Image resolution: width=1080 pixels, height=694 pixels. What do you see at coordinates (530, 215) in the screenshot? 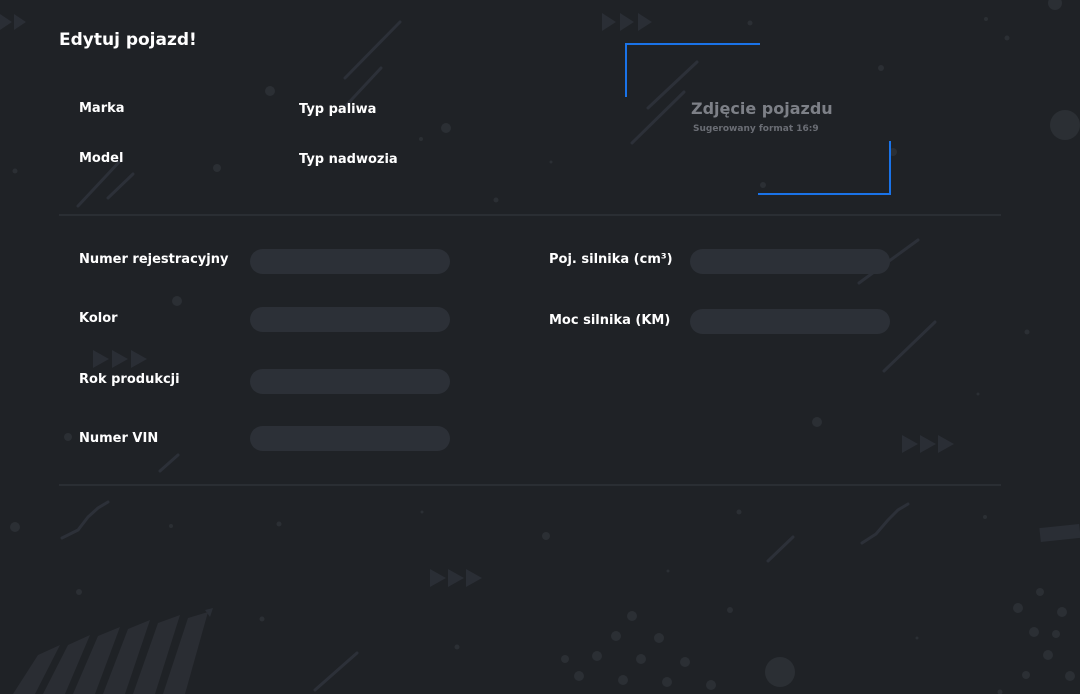
I see `section-divider-top` at bounding box center [530, 215].